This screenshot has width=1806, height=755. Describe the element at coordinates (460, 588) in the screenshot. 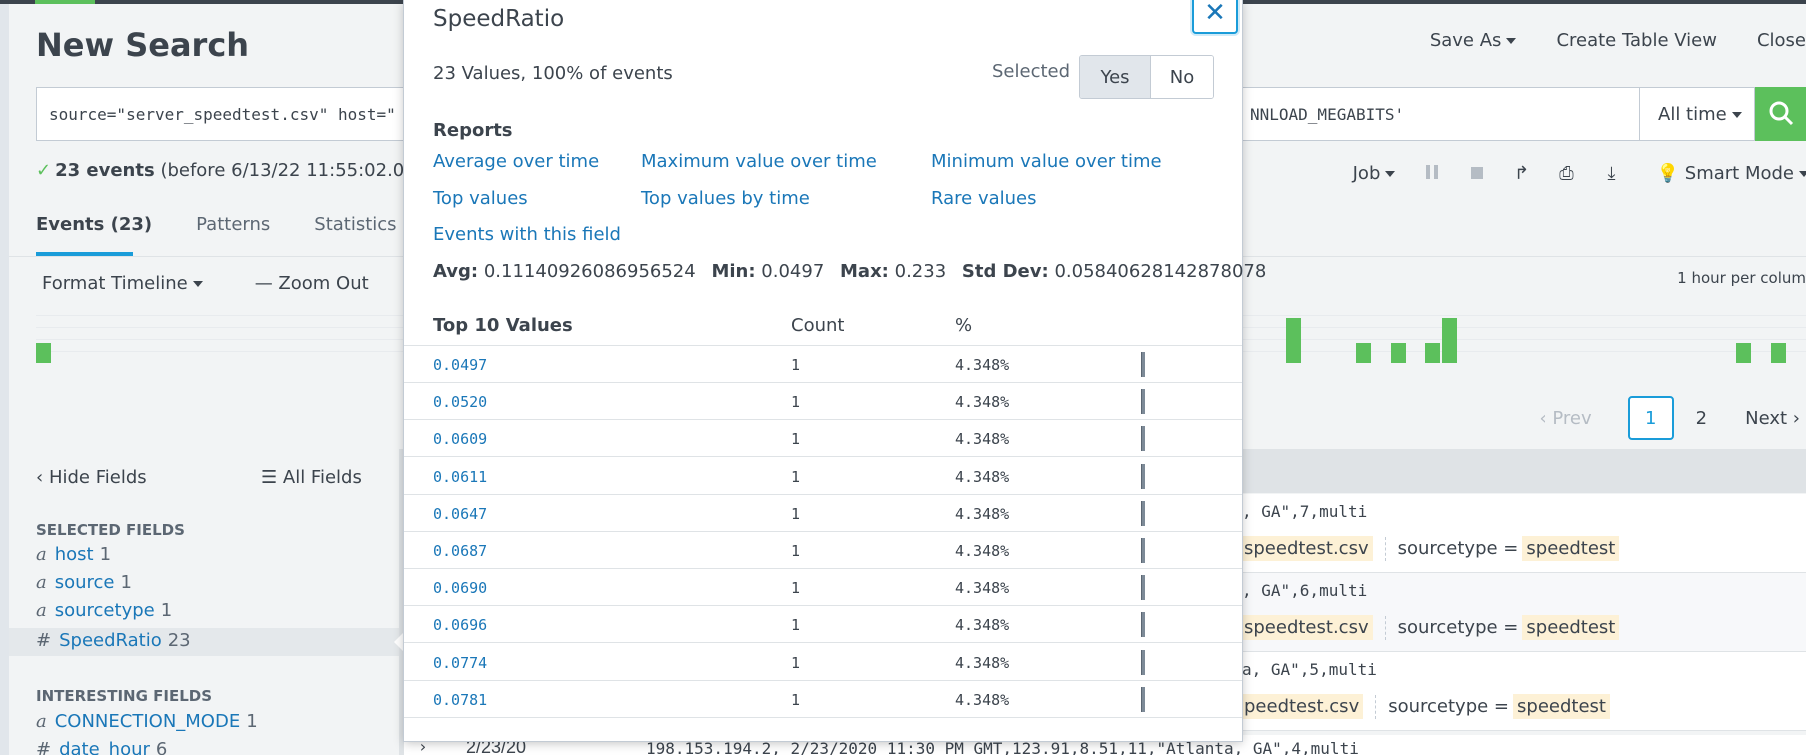

I see `top-value: 0.0690` at that location.